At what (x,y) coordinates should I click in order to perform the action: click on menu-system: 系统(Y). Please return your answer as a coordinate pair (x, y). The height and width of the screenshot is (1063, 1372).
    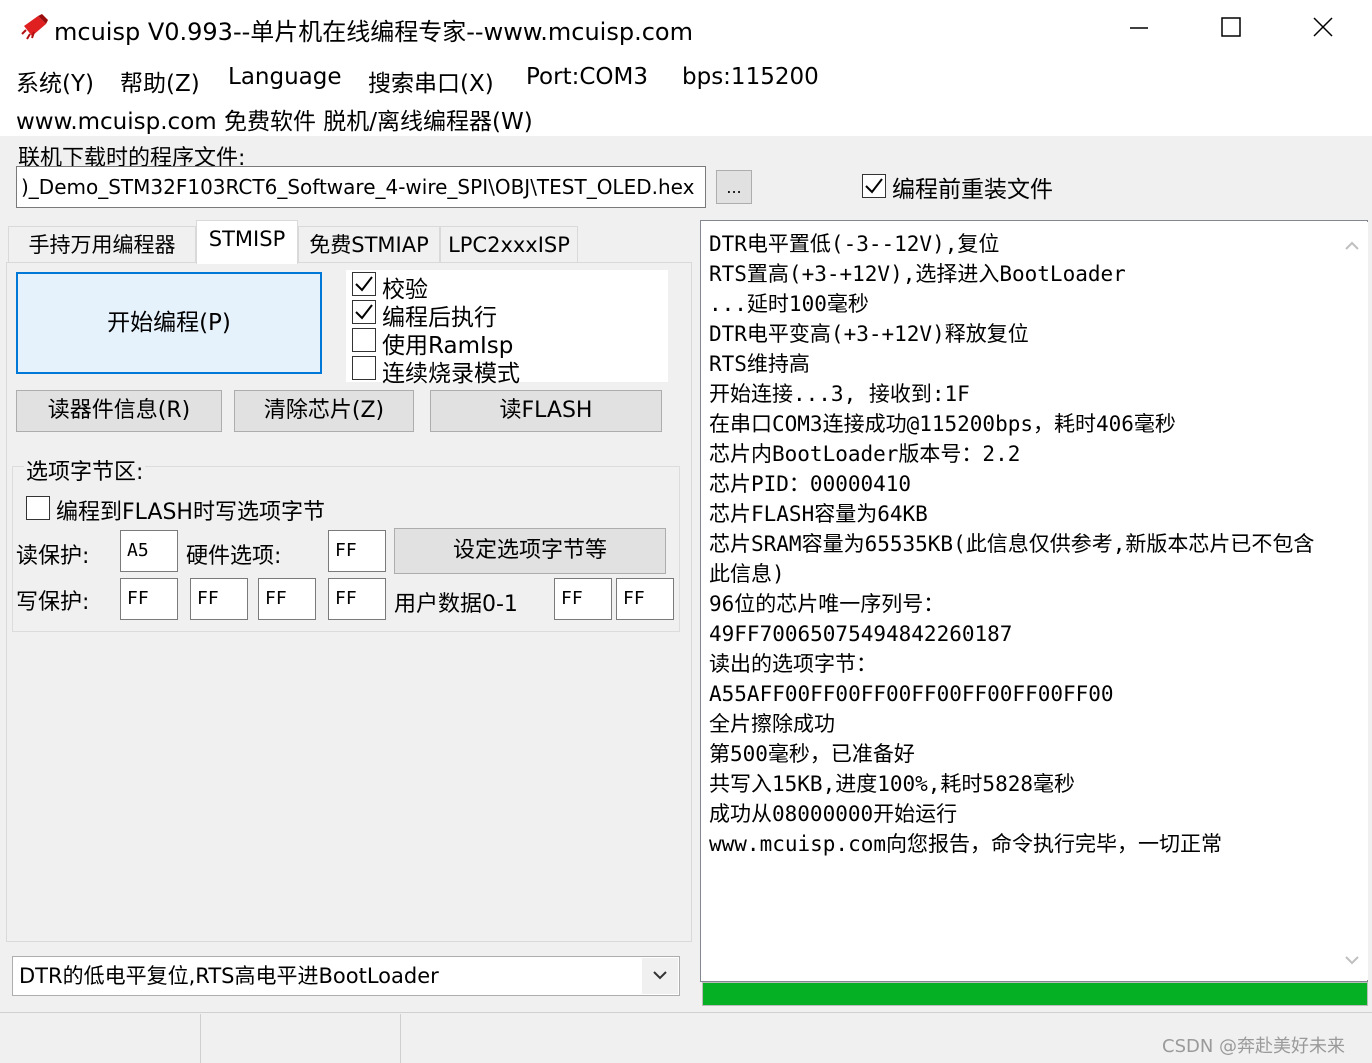
    Looking at the image, I should click on (55, 81).